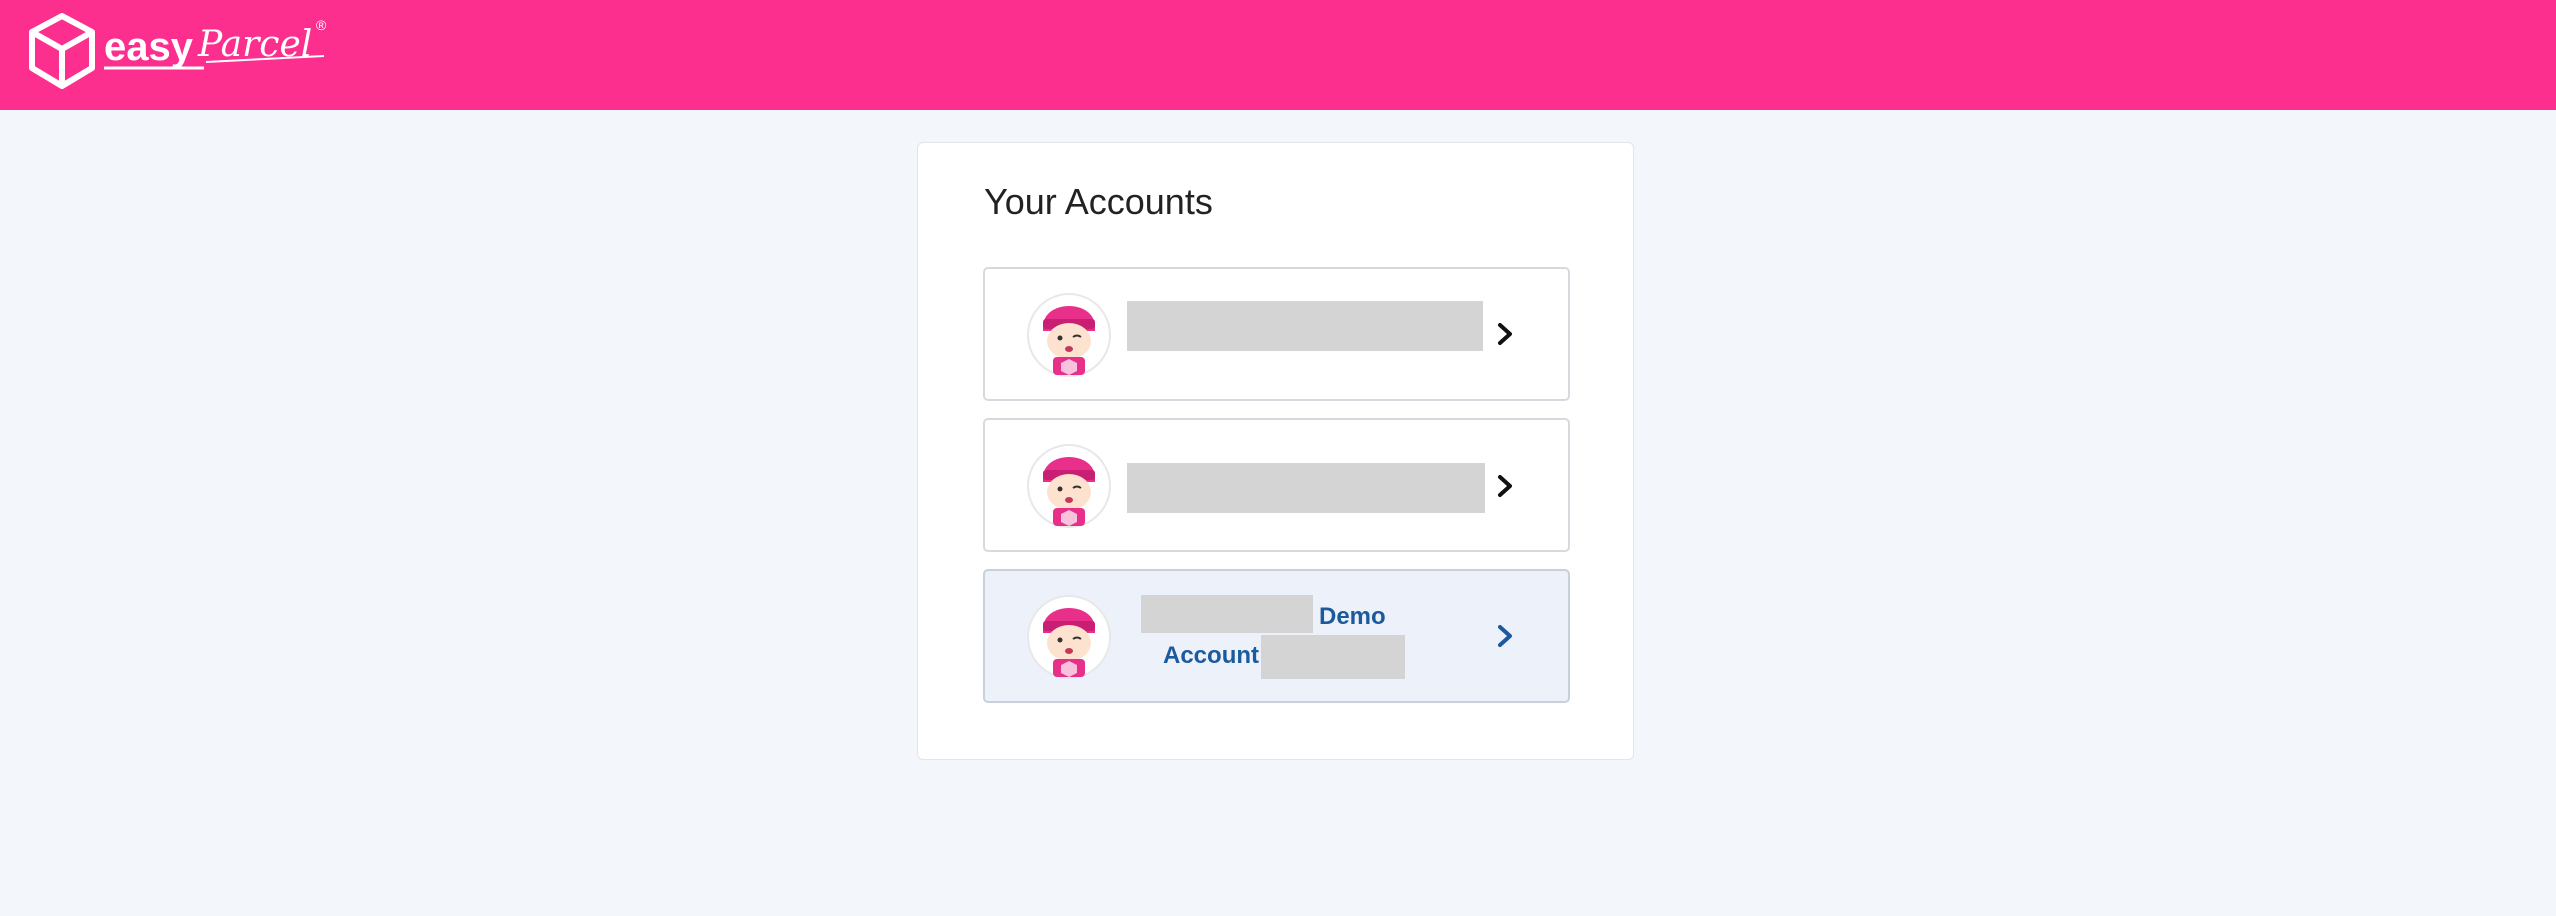  I want to click on page-title: Your Accounts, so click(1098, 201).